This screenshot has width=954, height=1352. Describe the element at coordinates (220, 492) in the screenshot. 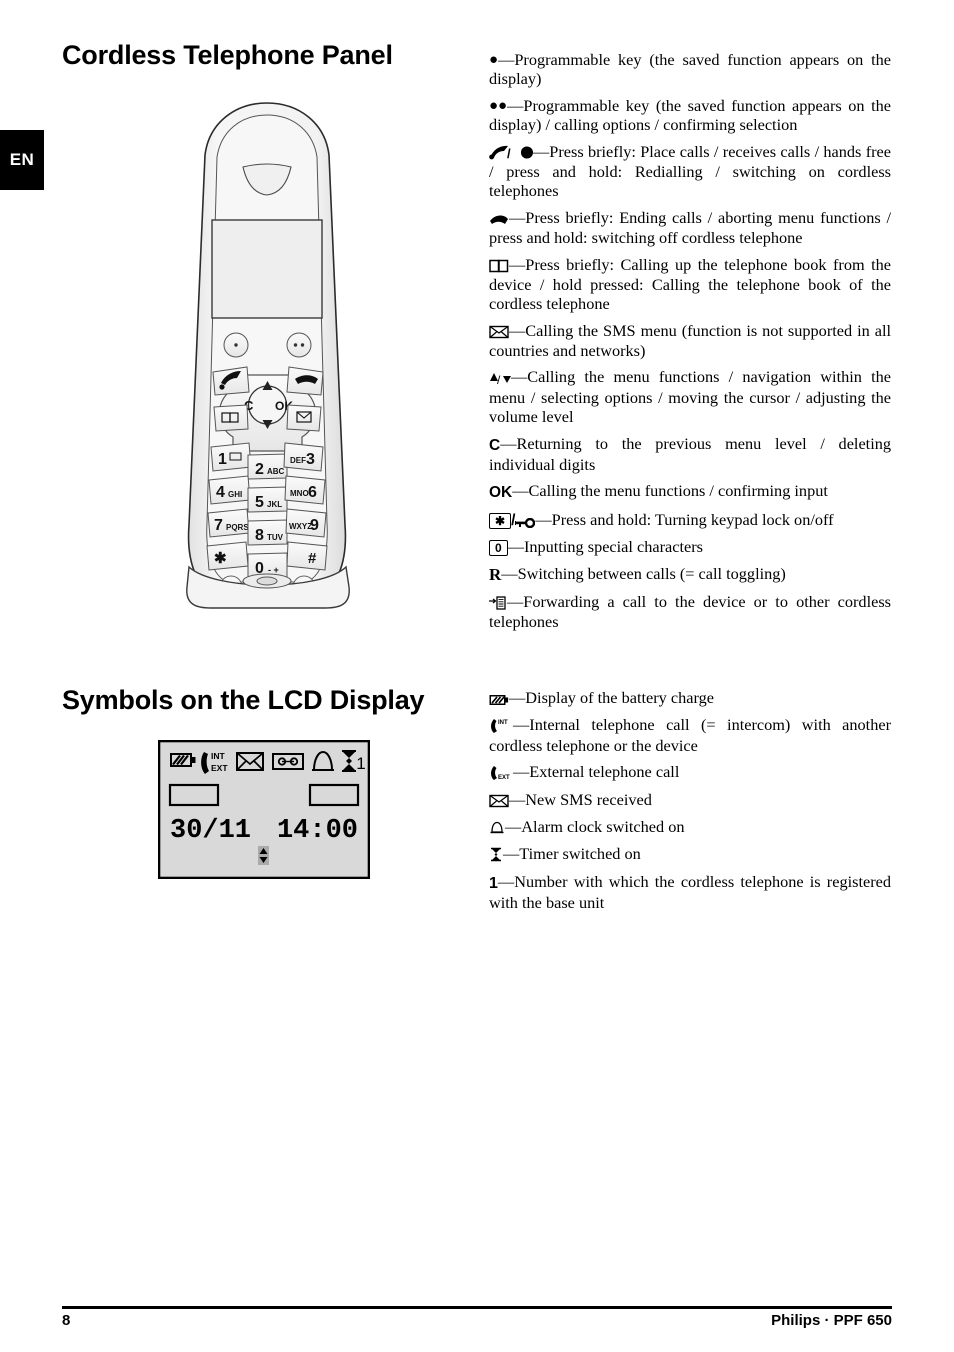

I see `svg-text: 4` at that location.